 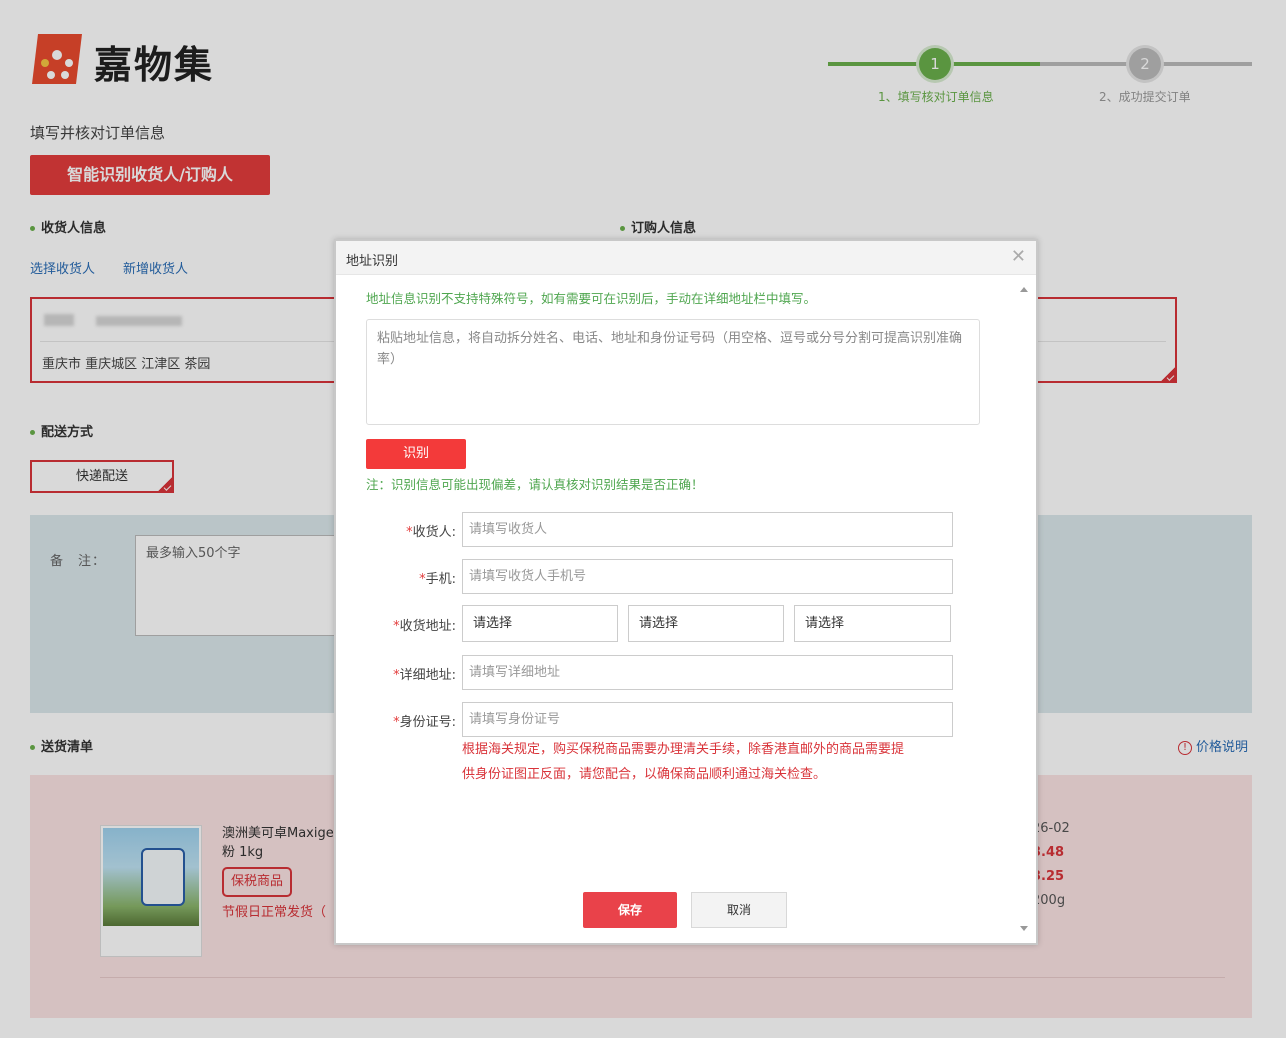 I want to click on save-button: 保存, so click(x=630, y=910).